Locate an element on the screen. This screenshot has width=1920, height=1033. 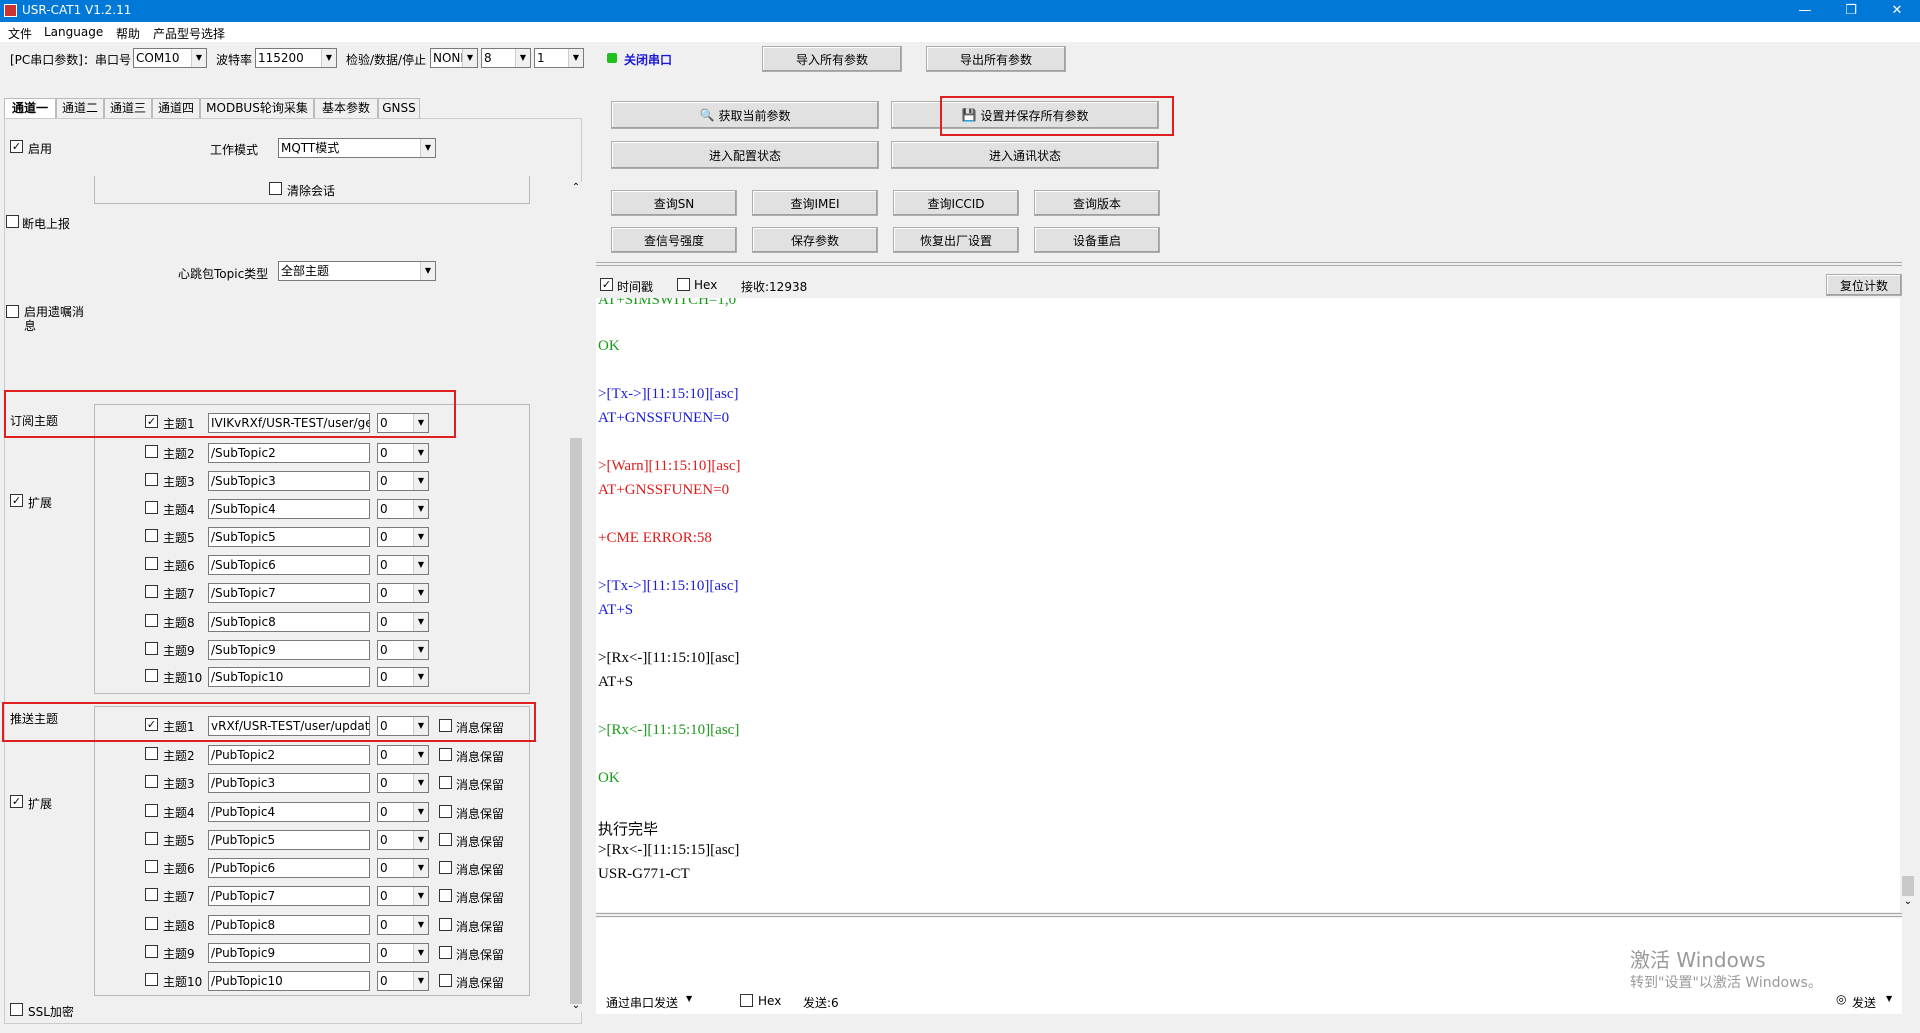
sub-topic-input: /SubTopic4 is located at coordinates (289, 509).